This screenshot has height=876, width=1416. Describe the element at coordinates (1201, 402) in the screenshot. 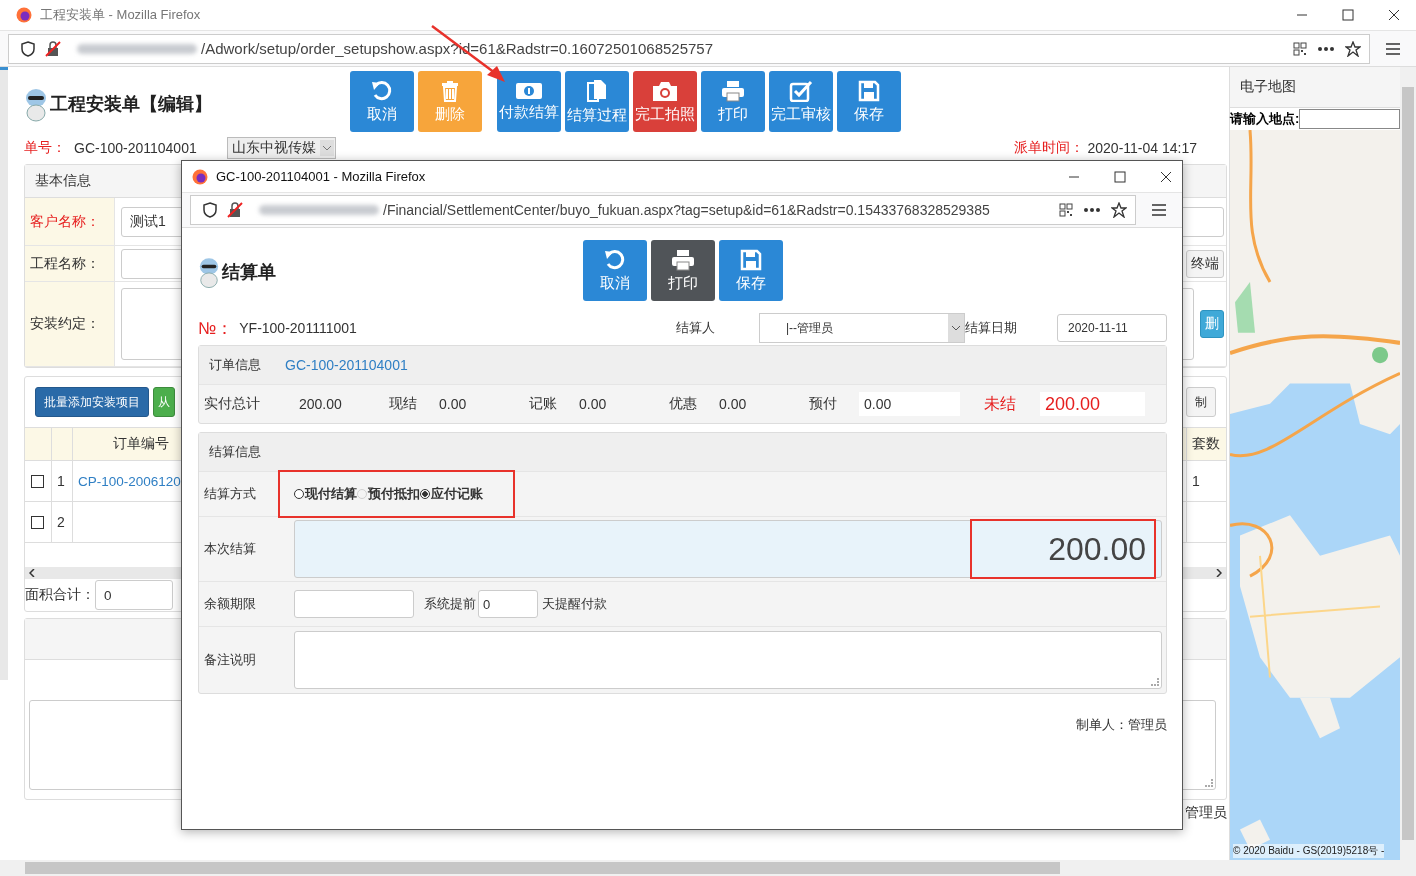

I see `action-button: 制` at that location.